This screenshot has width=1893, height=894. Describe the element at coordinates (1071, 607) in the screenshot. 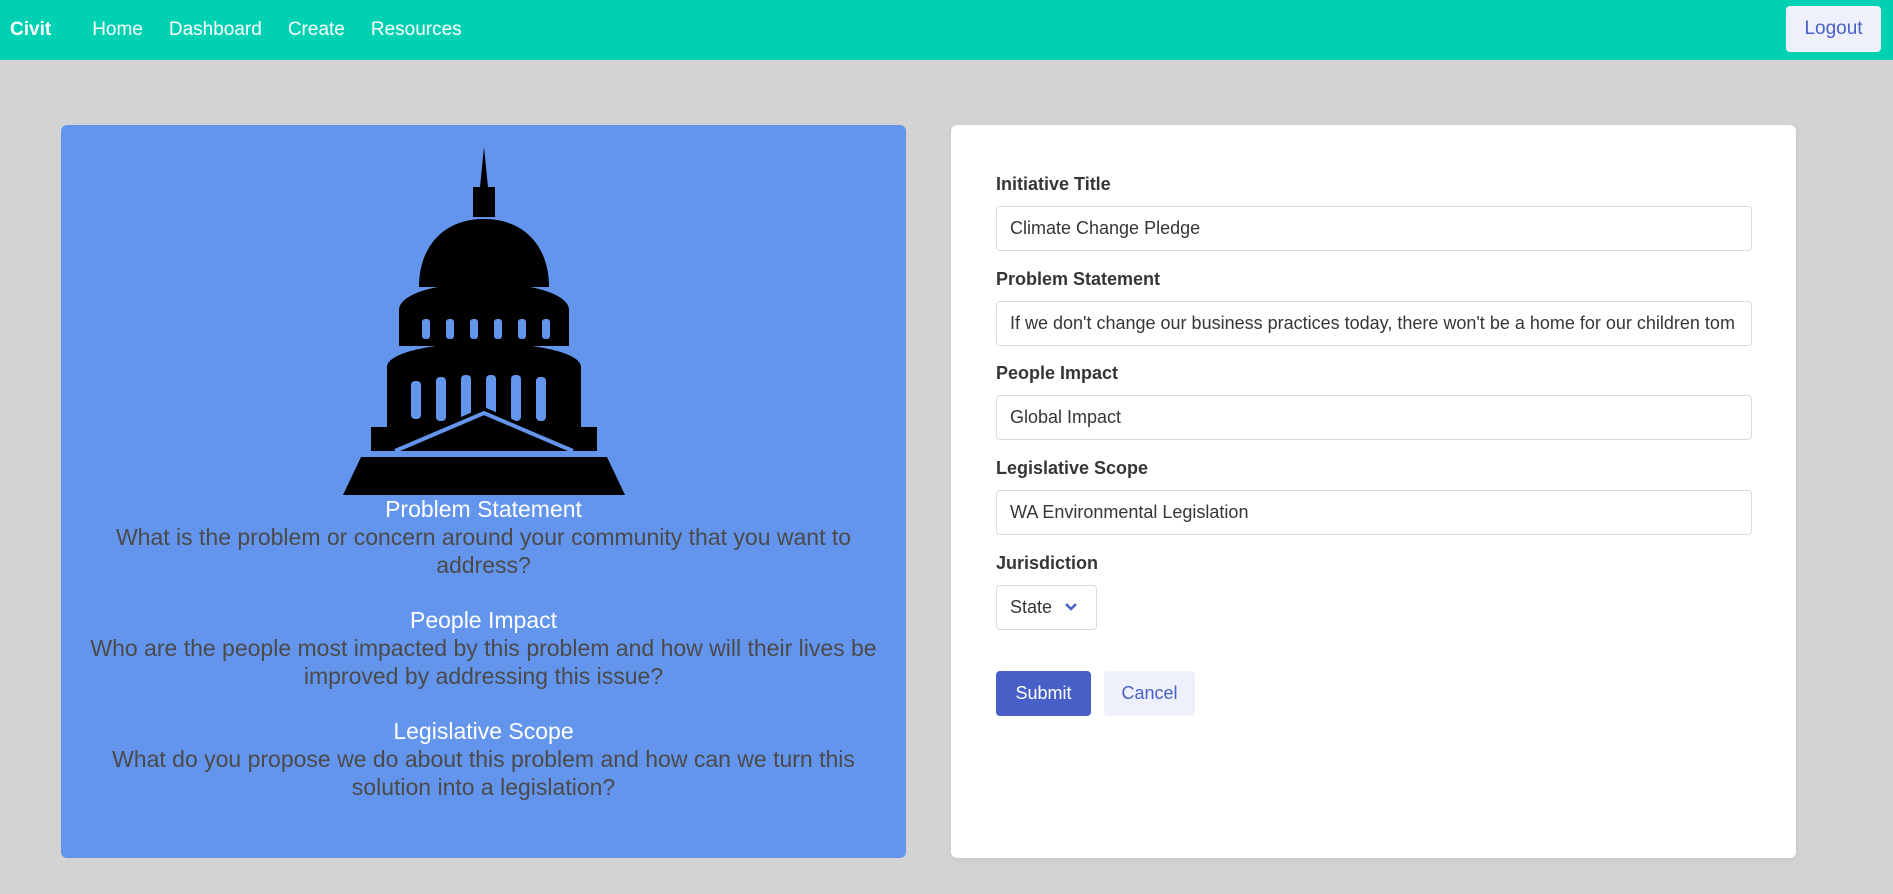

I see `chevron-down-icon` at that location.